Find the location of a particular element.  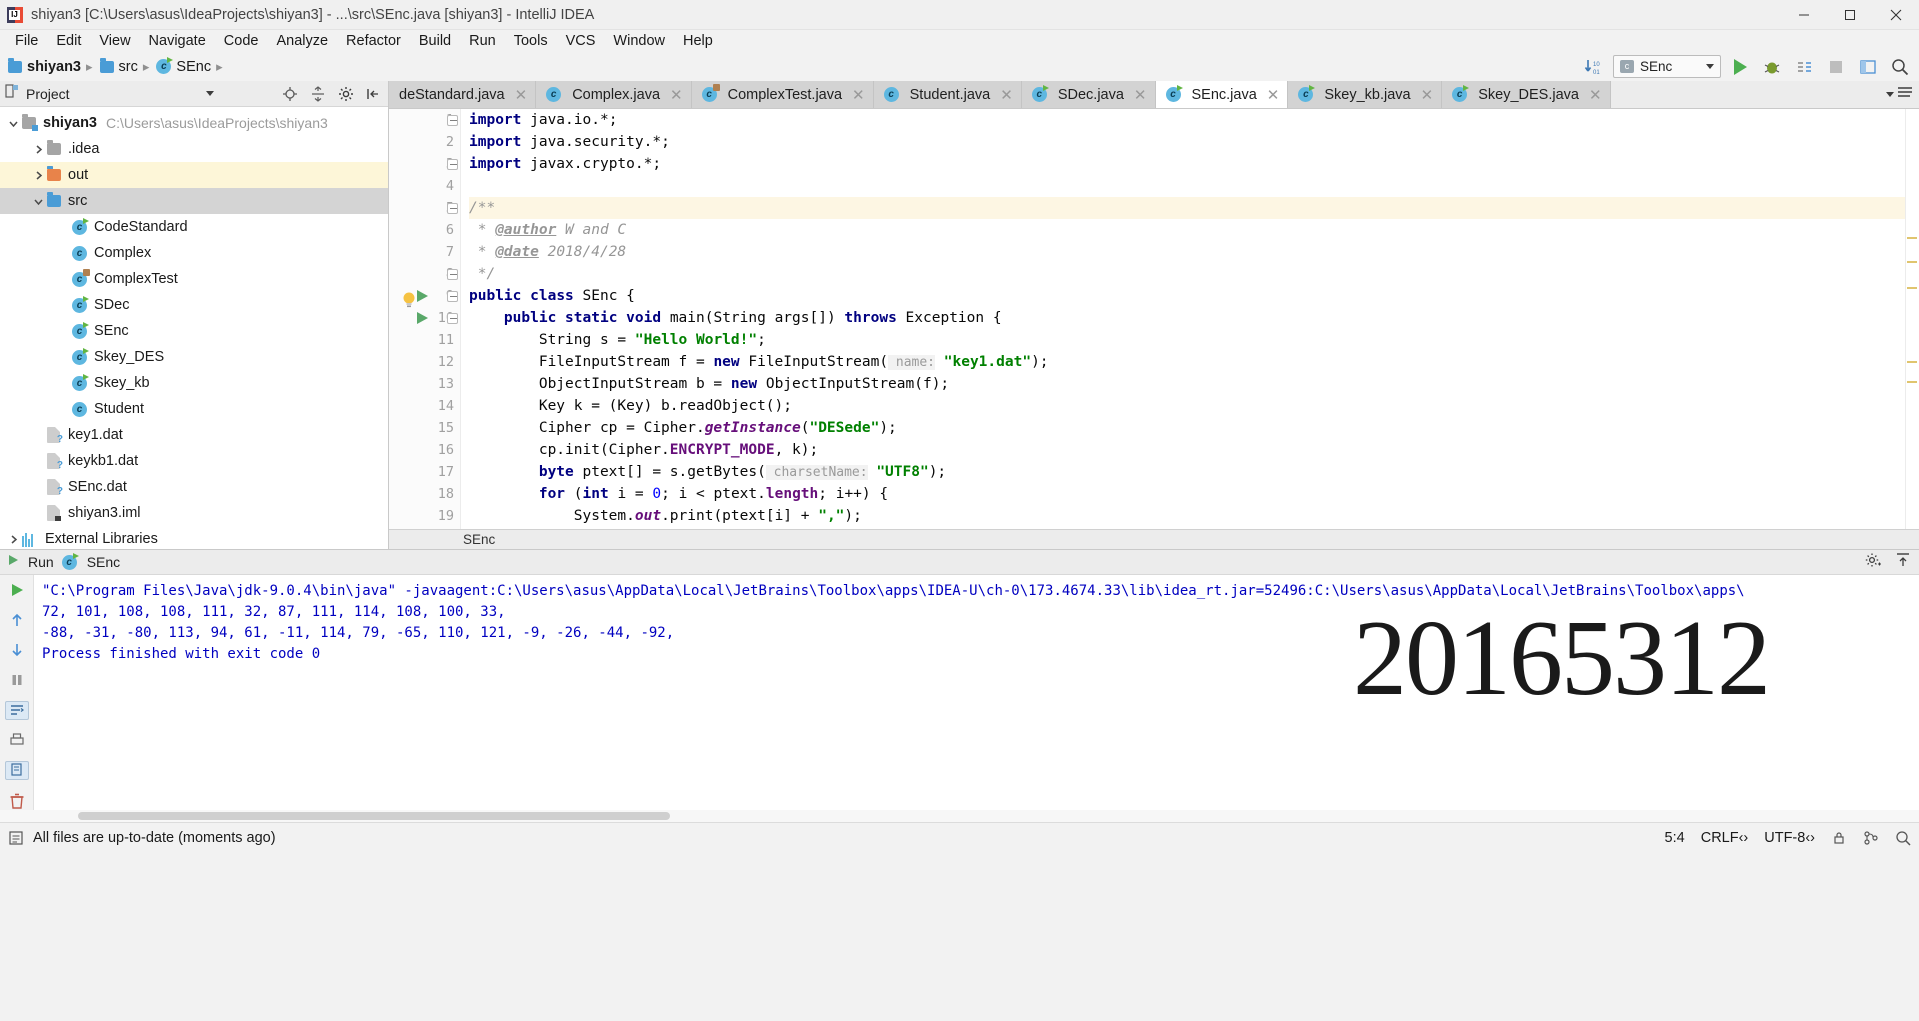

menu-analyze: Analyze is located at coordinates (302, 41).